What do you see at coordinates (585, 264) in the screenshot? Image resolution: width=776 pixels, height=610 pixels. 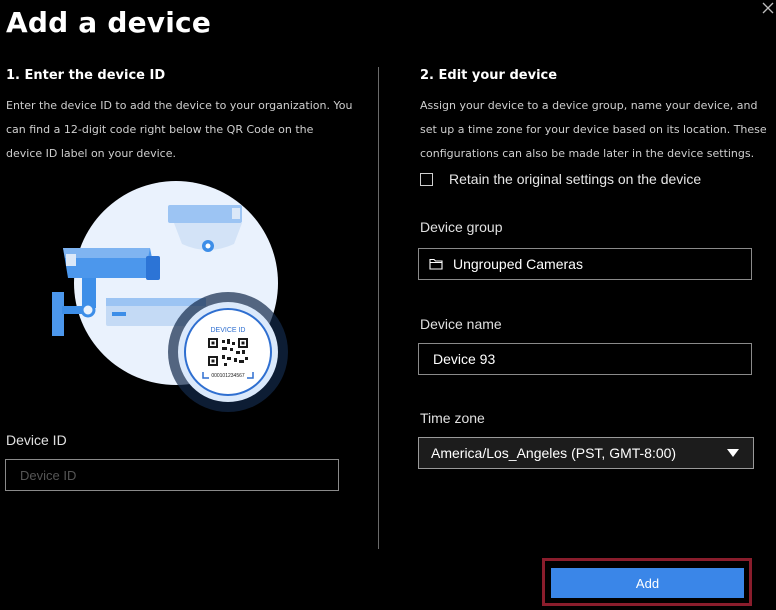 I see `device-group-select: Ungrouped Cameras` at bounding box center [585, 264].